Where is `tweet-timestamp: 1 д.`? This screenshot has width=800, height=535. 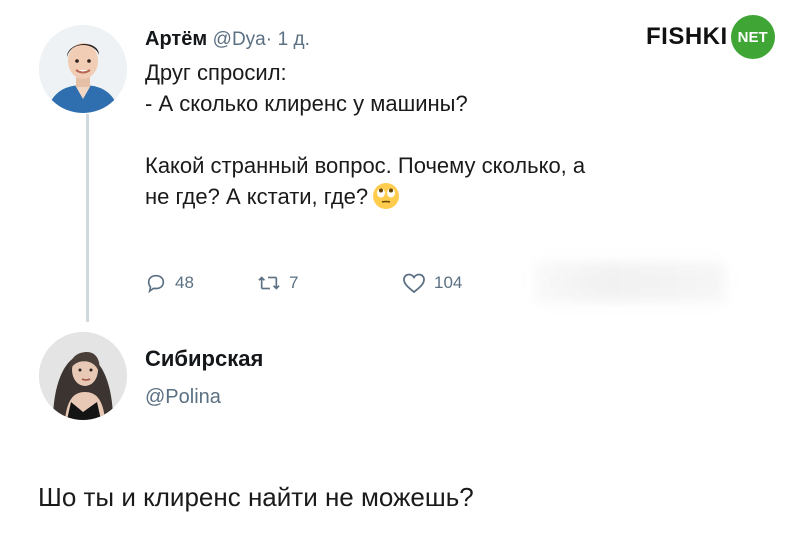 tweet-timestamp: 1 д. is located at coordinates (294, 39).